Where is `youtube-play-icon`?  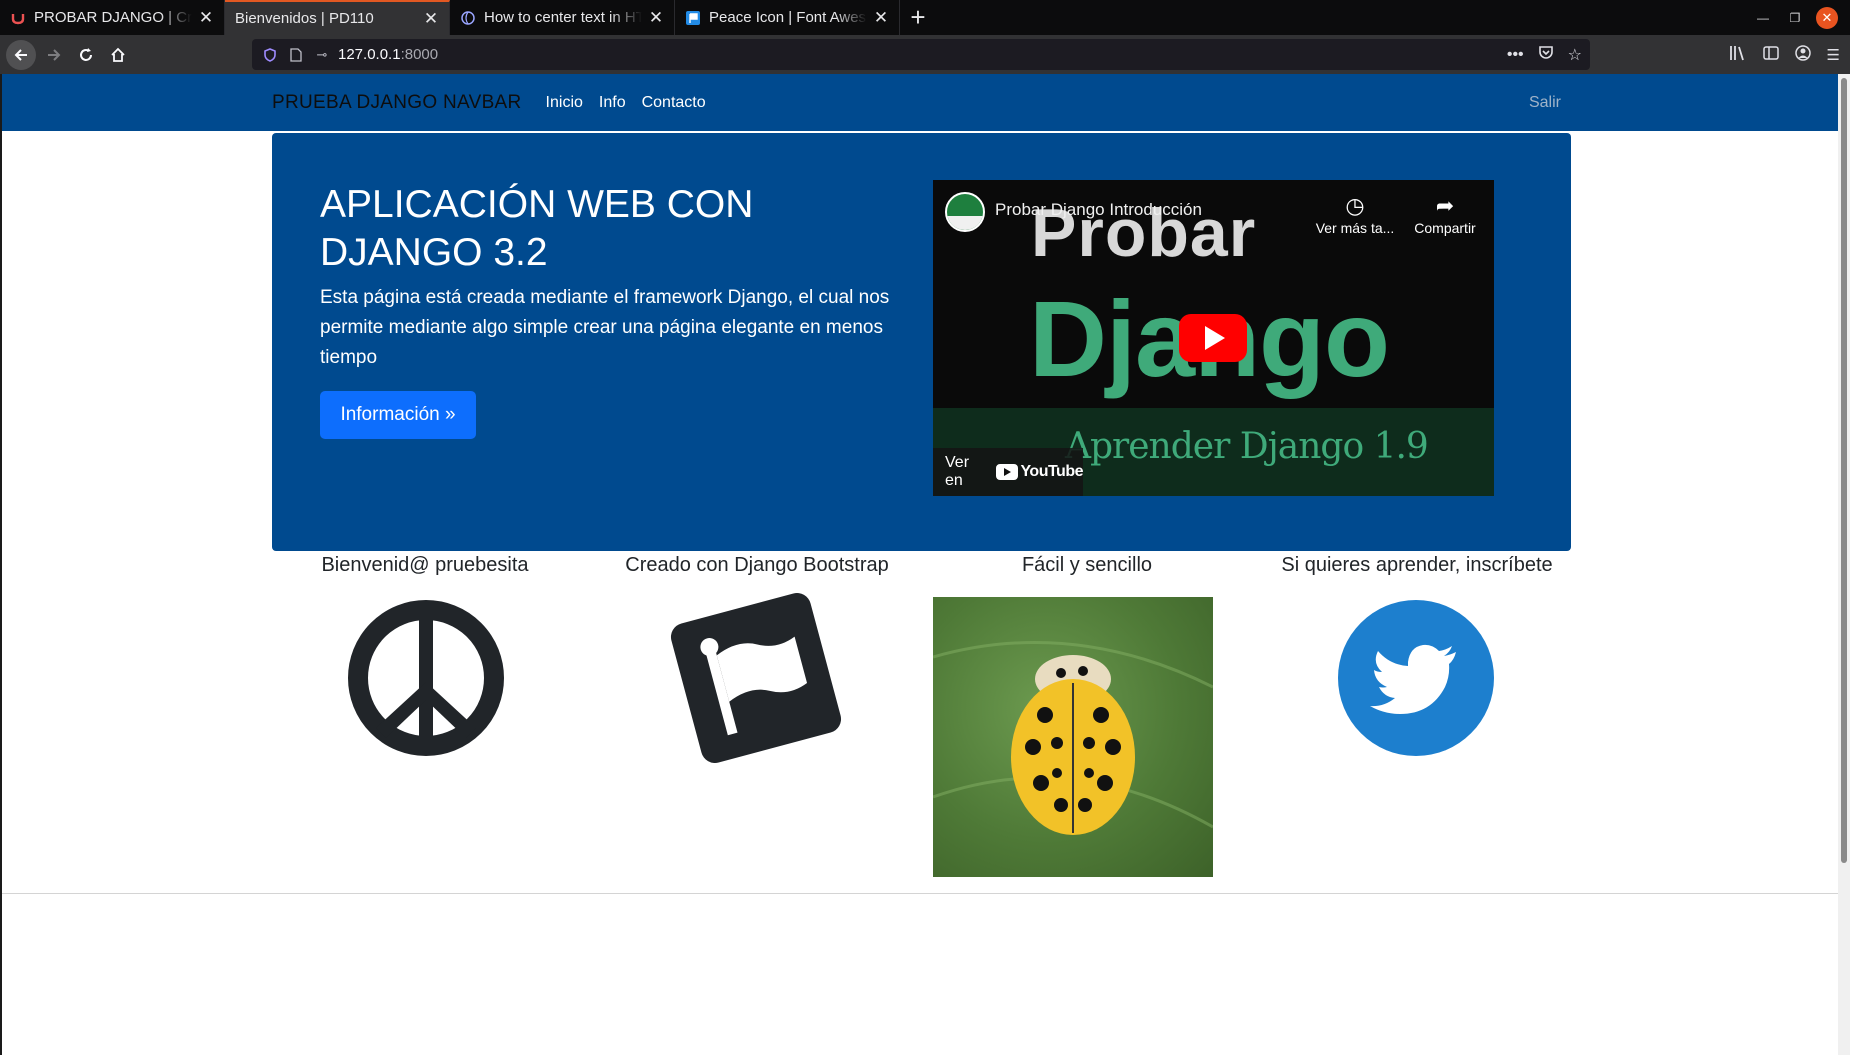
youtube-play-icon is located at coordinates (1007, 472).